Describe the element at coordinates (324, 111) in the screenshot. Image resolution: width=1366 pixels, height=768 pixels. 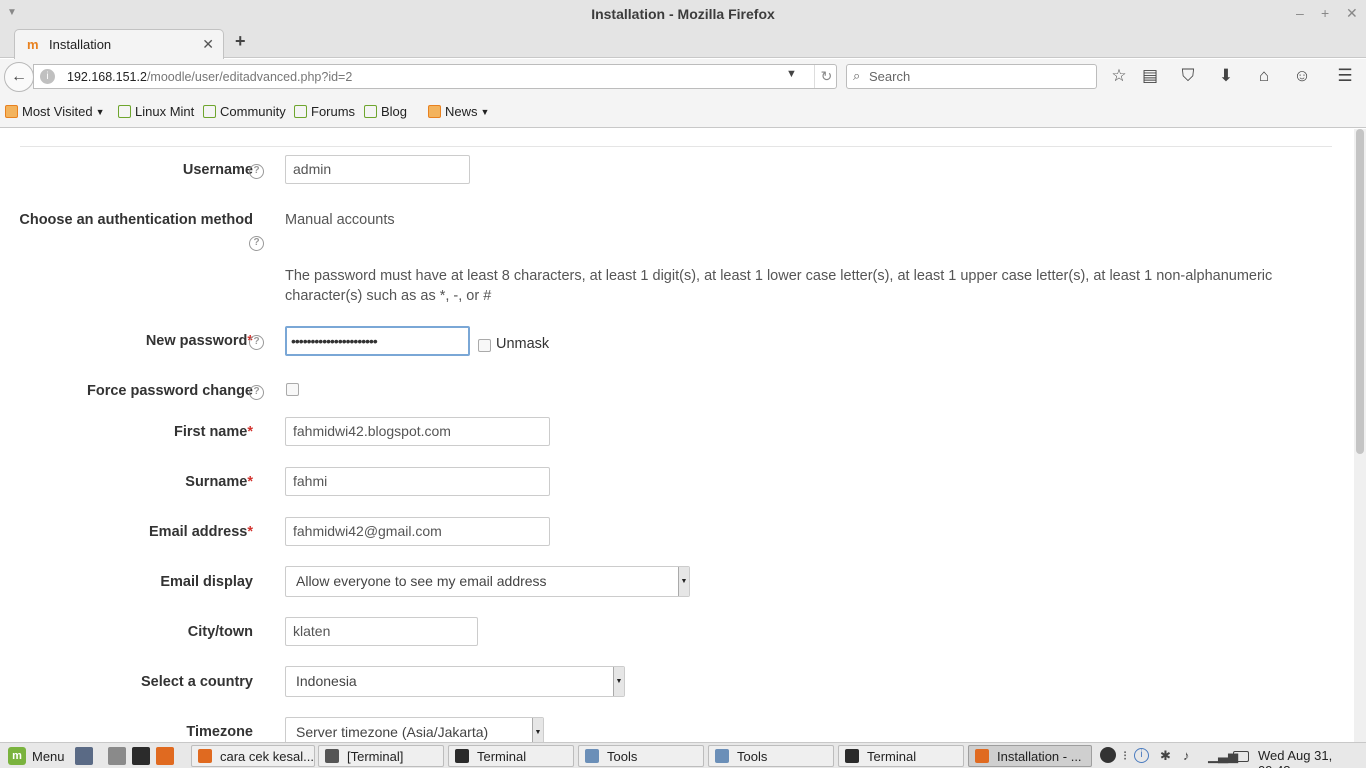
I see `bookmark-forums: Forums` at that location.